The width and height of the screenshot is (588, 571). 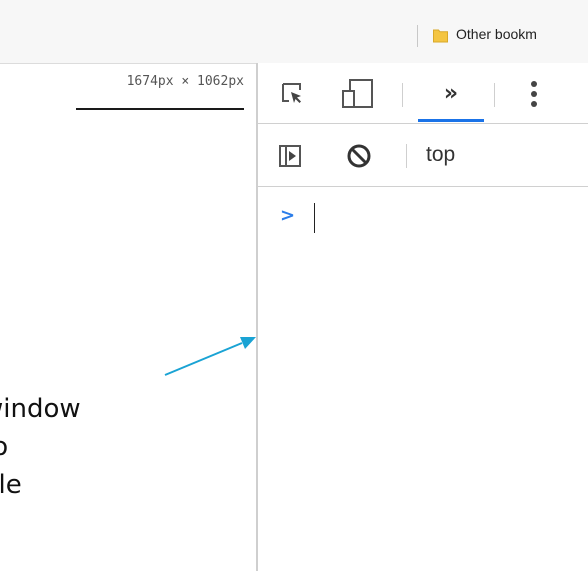 I want to click on device-toolbar-icon, so click(x=358, y=94).